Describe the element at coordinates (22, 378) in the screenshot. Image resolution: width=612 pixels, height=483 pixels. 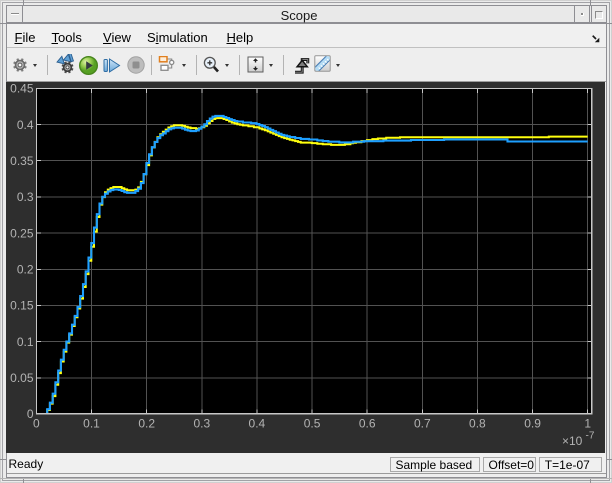
I see `svg-text: 0.05` at that location.